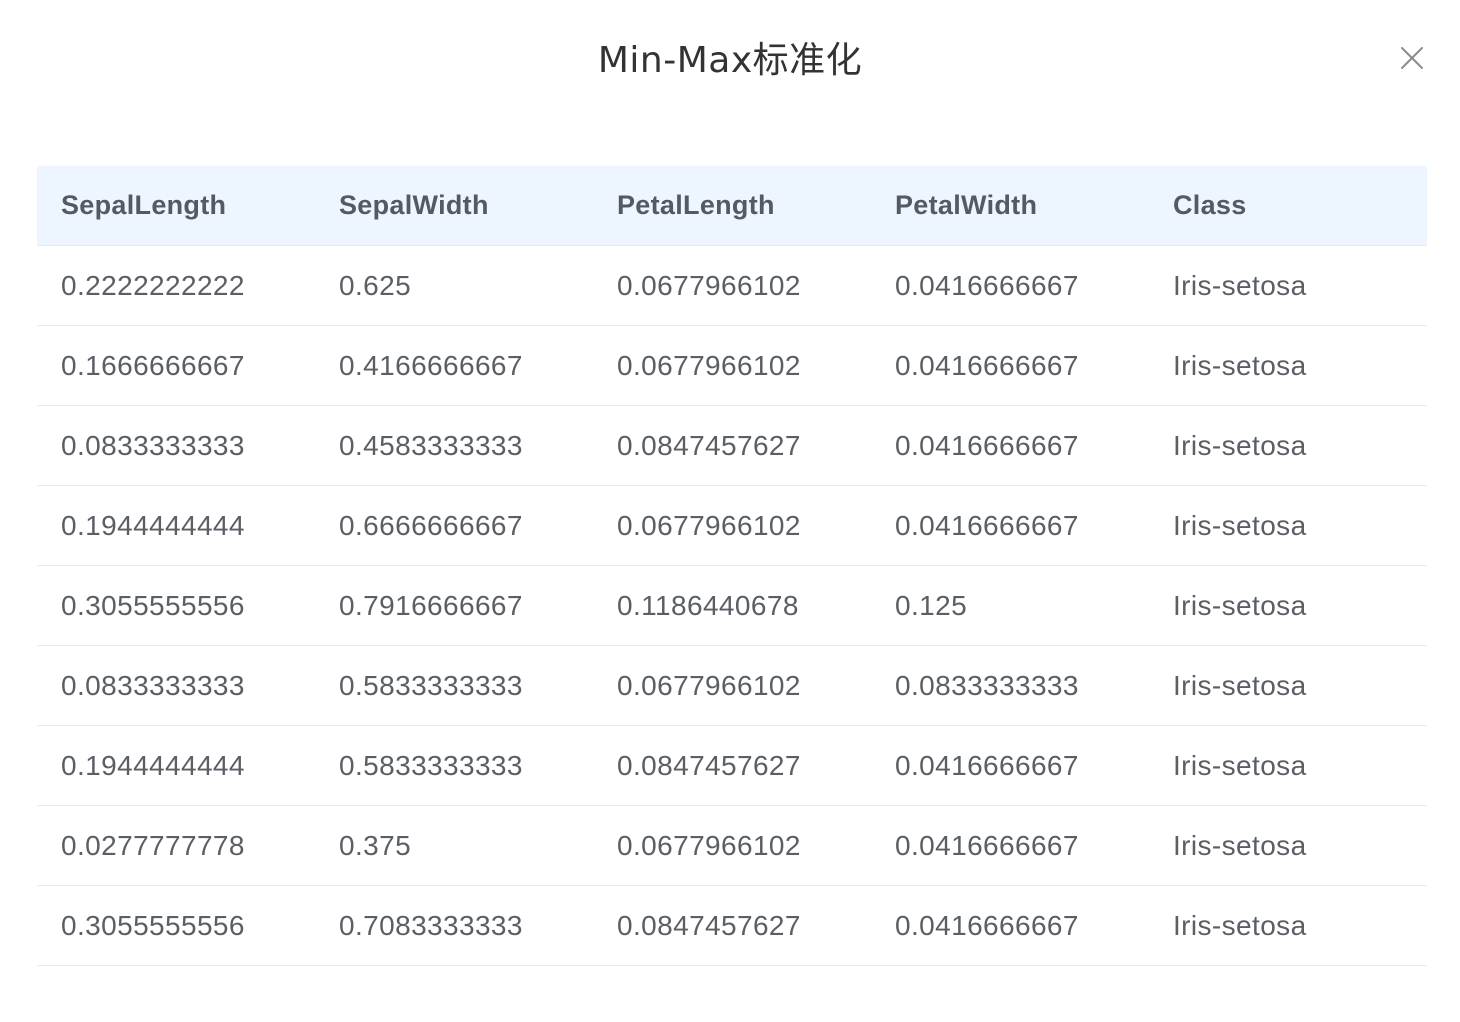 The width and height of the screenshot is (1460, 1022). I want to click on dialog-title: Min-Max标准化, so click(730, 60).